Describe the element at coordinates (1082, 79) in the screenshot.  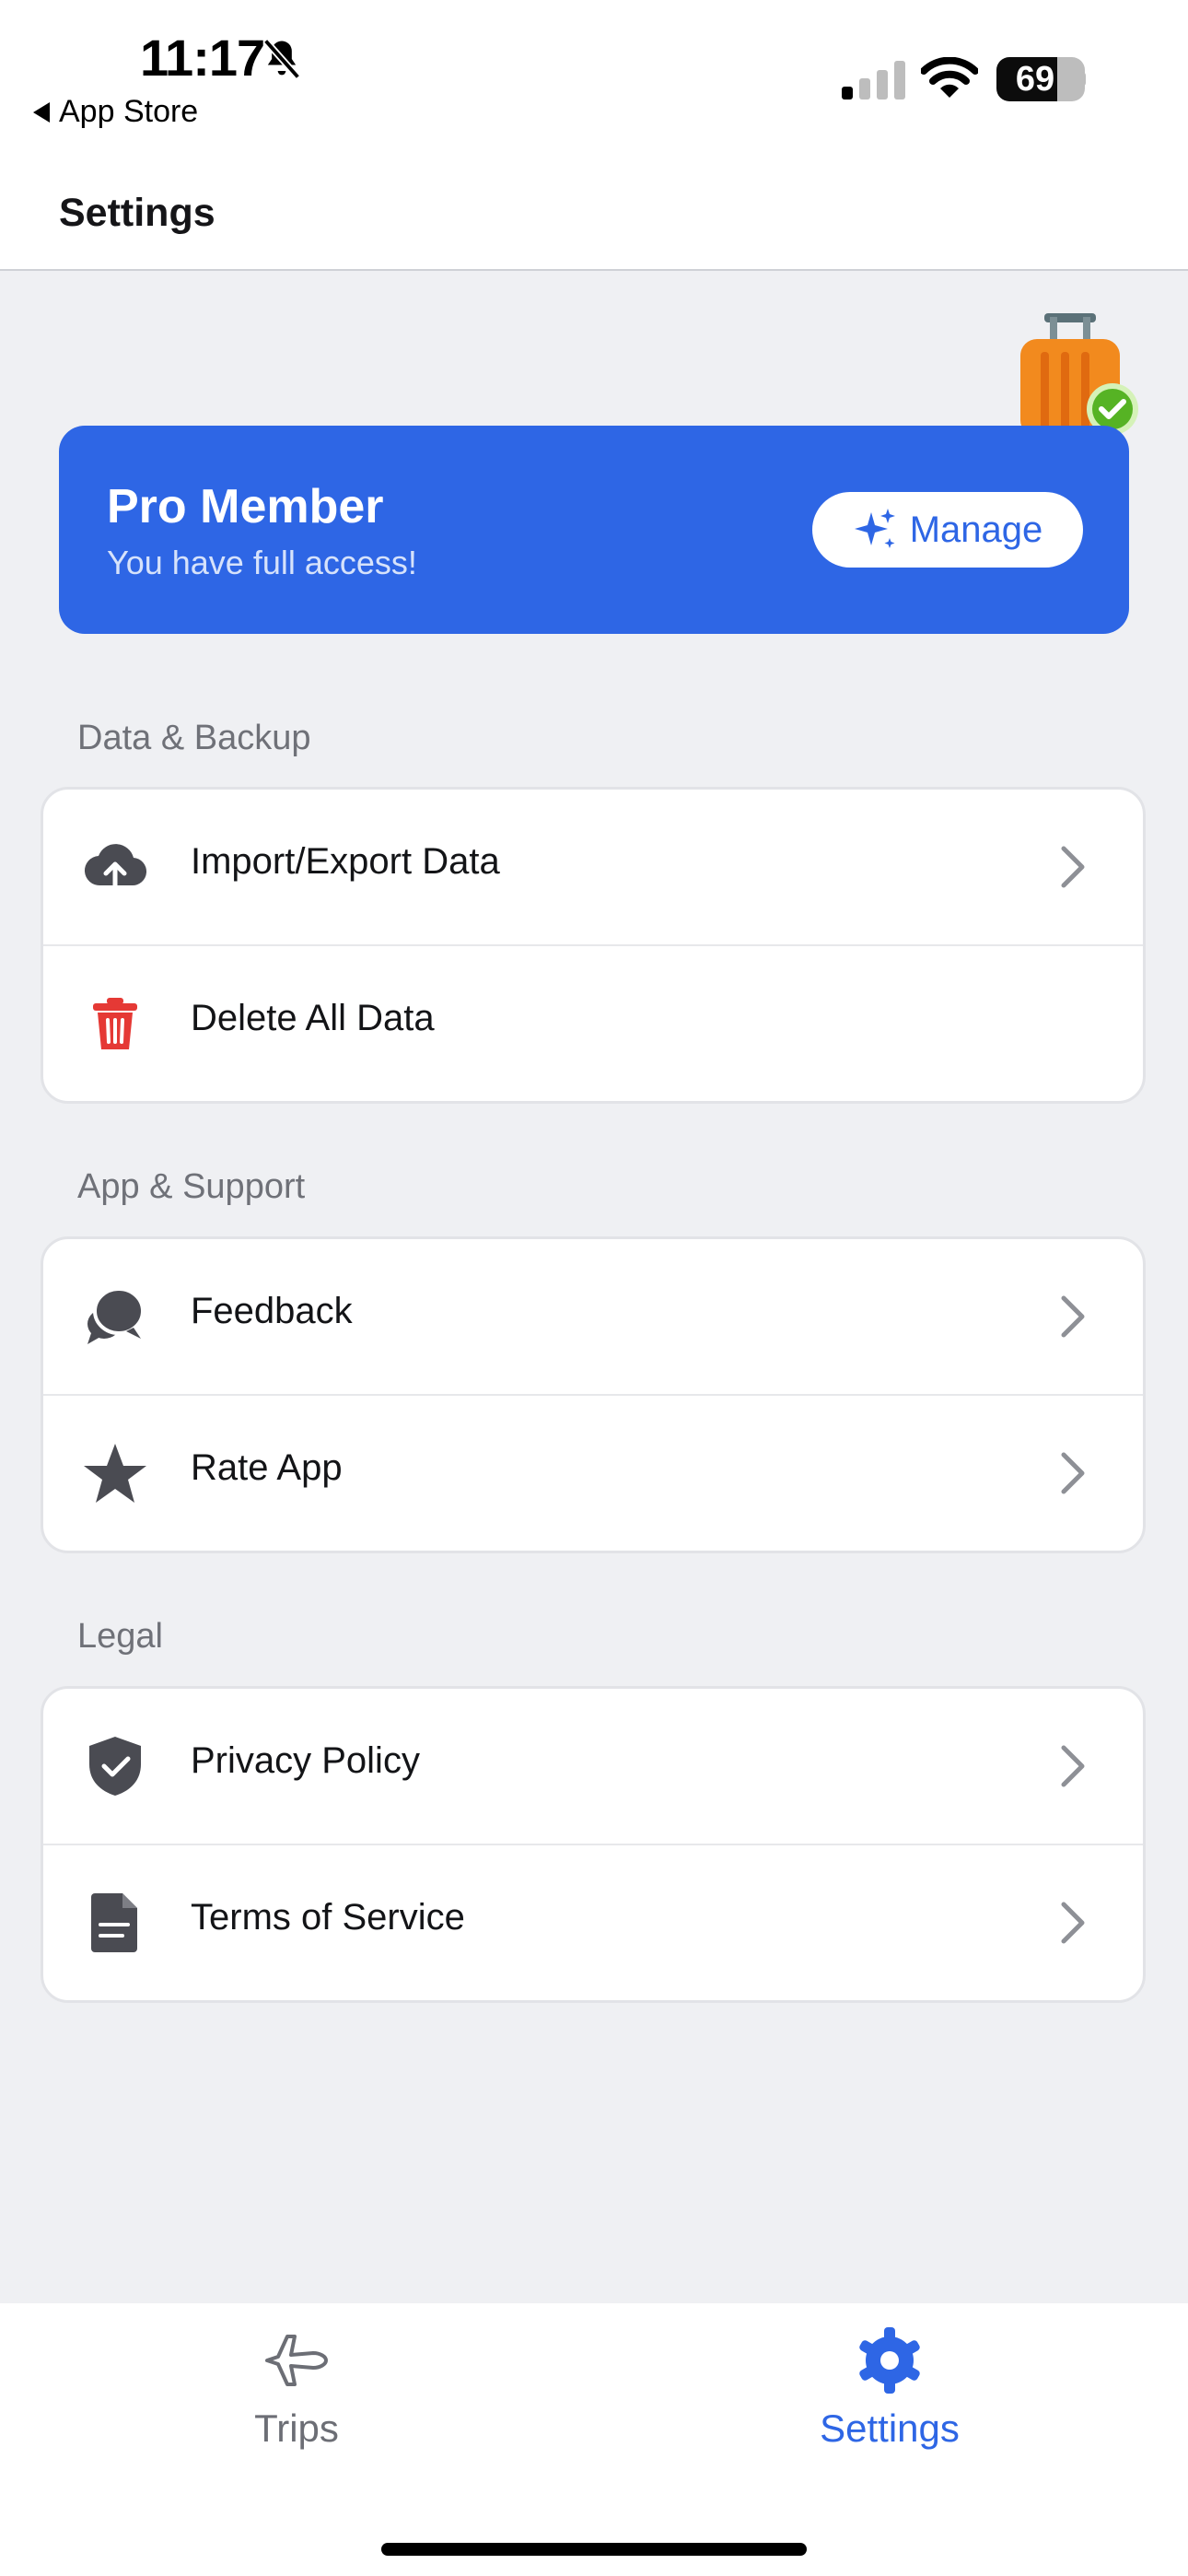
I see `battery-tip` at that location.